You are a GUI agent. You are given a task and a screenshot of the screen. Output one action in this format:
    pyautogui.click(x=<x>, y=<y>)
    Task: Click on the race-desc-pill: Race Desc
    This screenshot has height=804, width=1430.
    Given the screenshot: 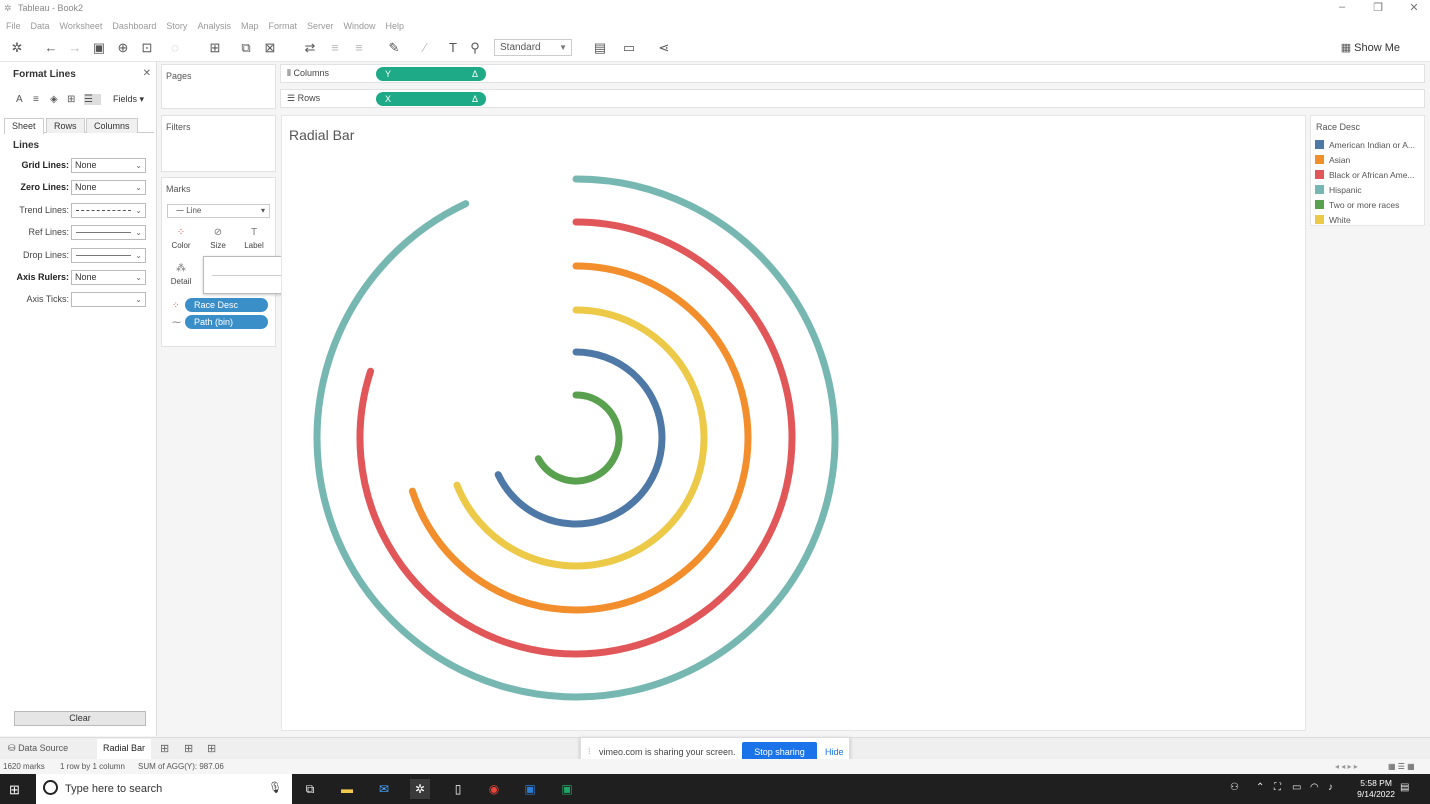 What is the action you would take?
    pyautogui.click(x=226, y=305)
    